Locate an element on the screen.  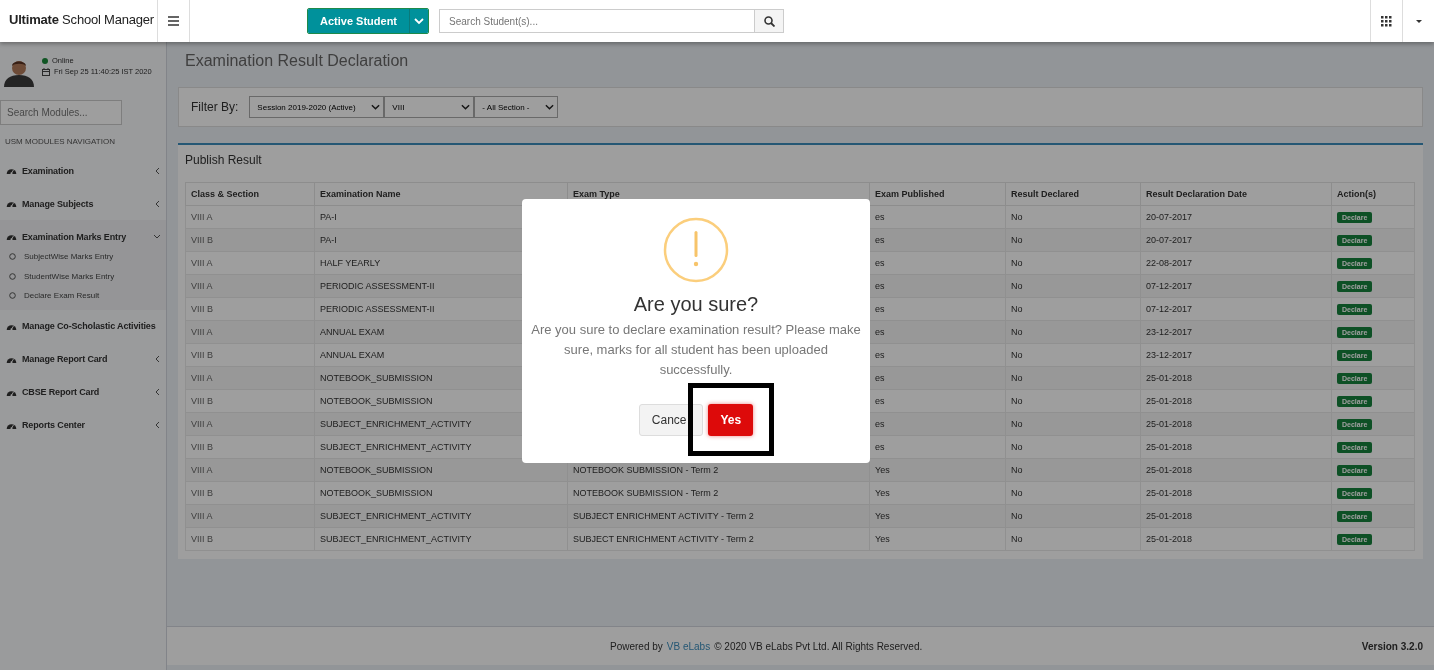
column-header: Result Declaration Date is located at coordinates (1236, 194).